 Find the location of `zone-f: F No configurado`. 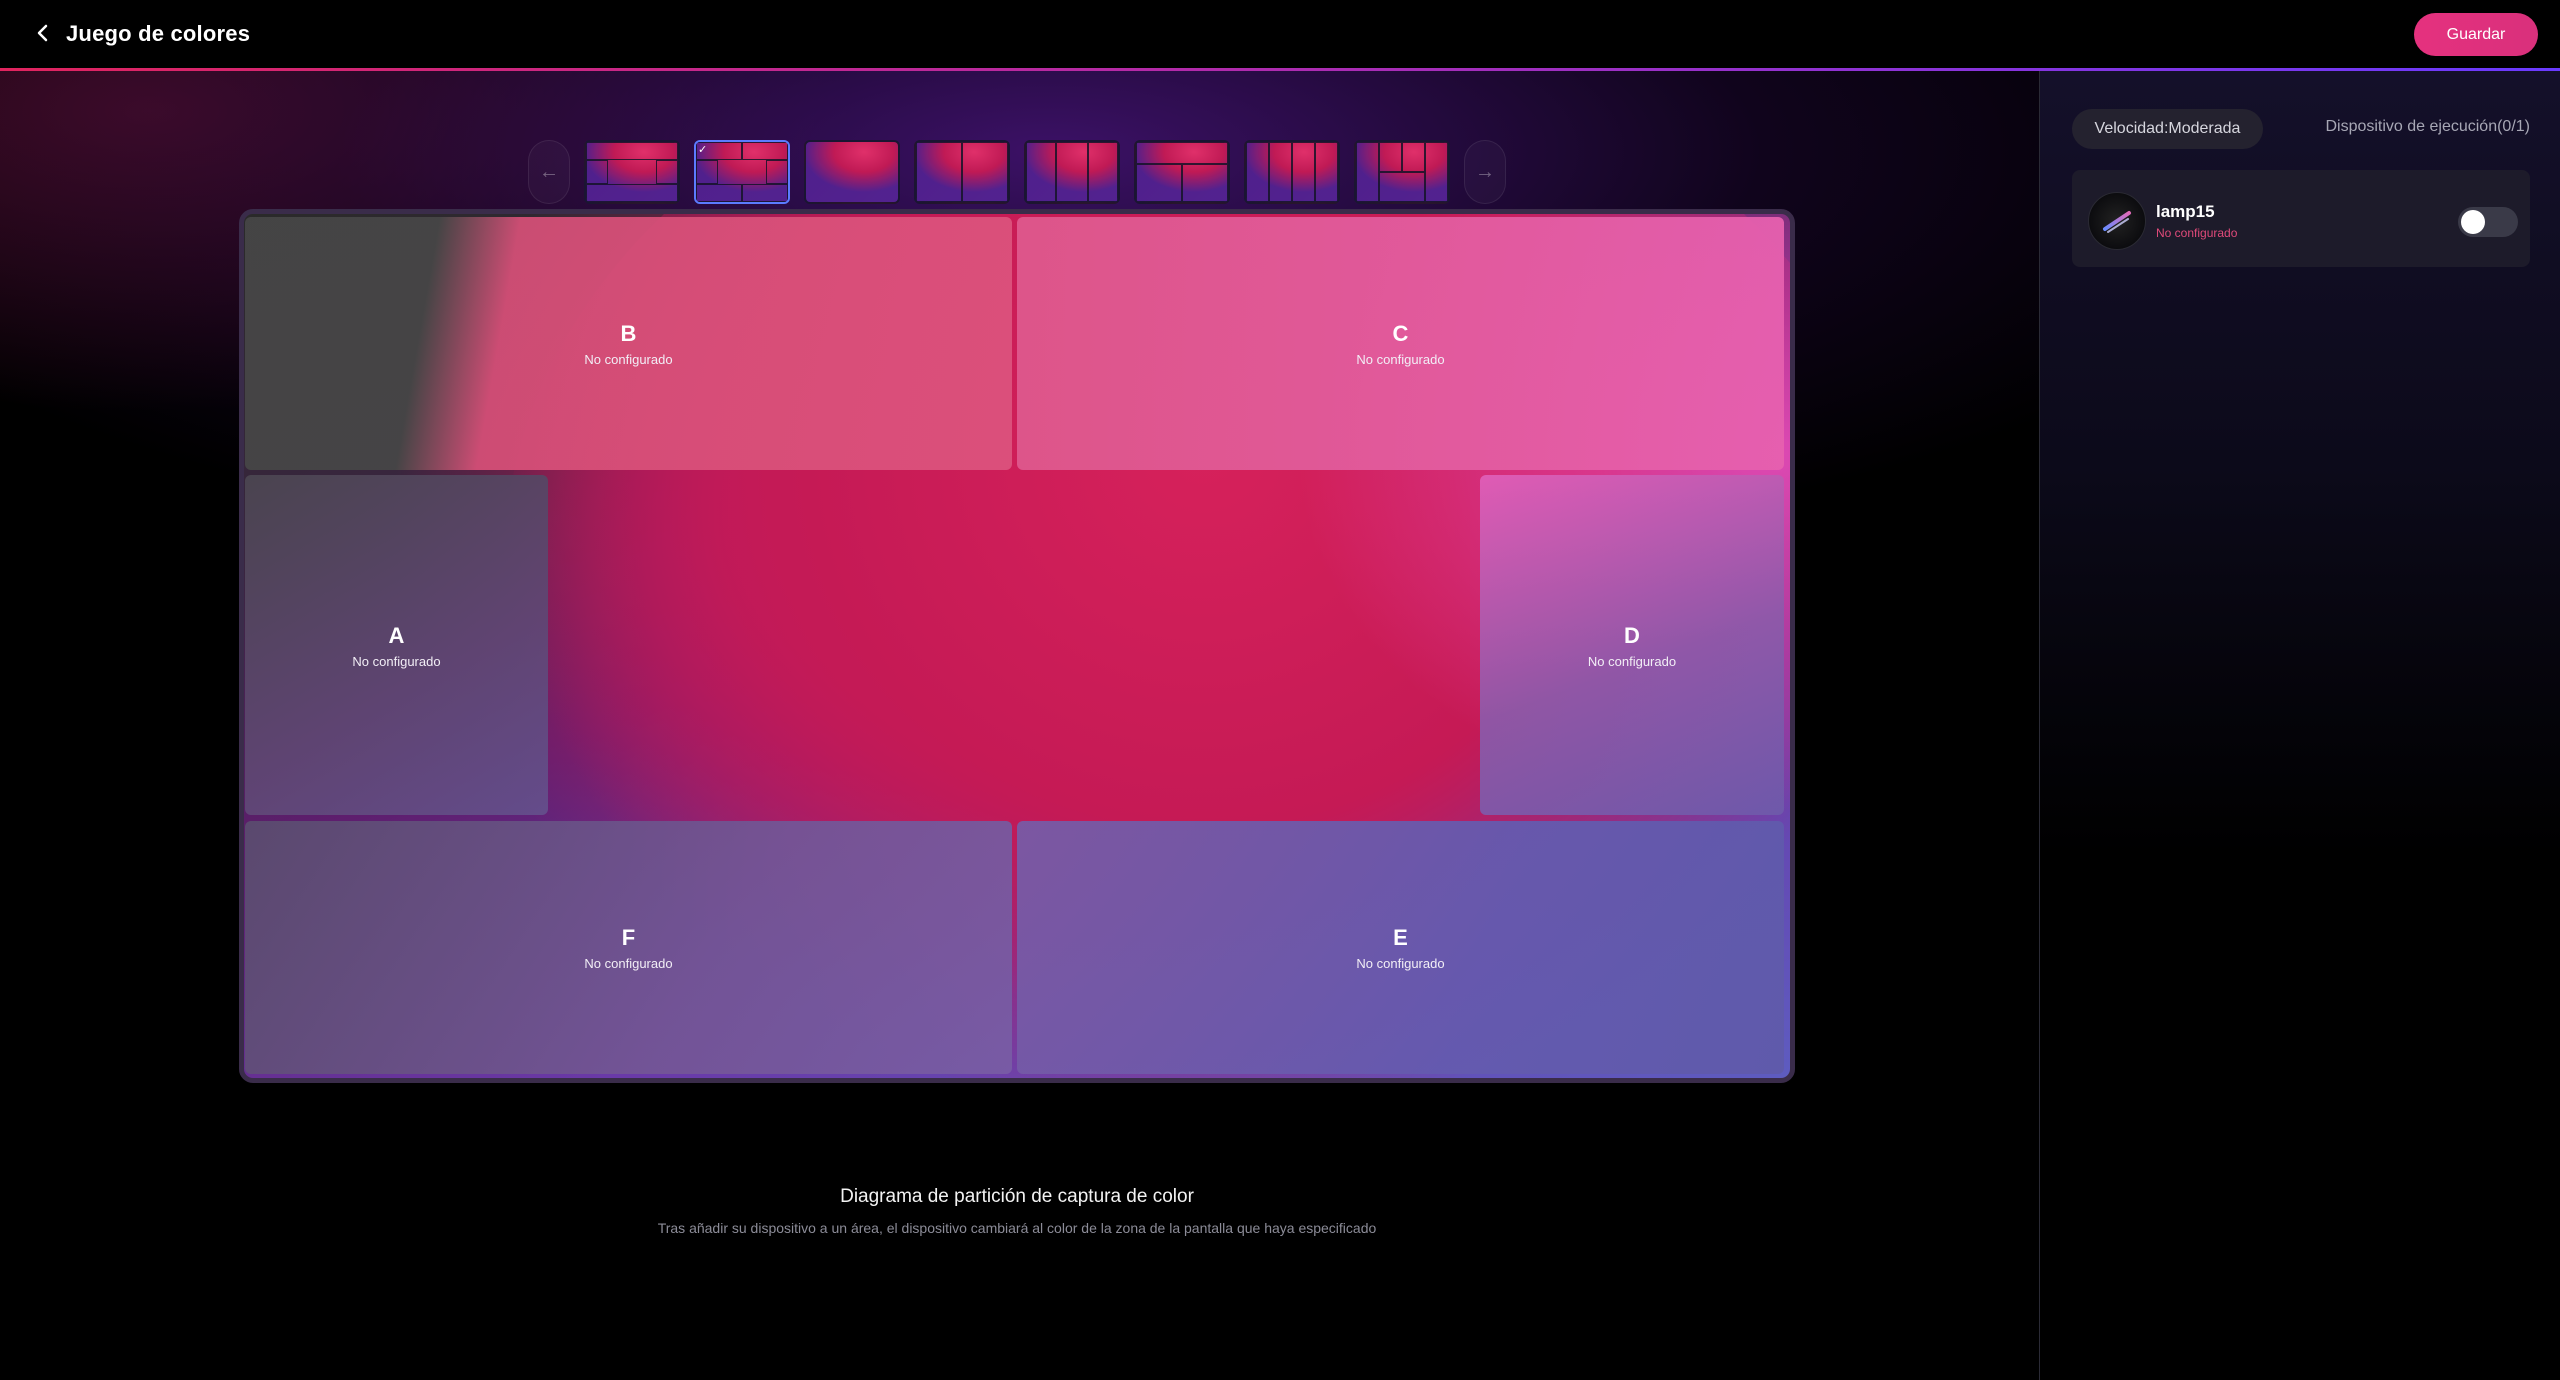

zone-f: F No configurado is located at coordinates (628, 947).